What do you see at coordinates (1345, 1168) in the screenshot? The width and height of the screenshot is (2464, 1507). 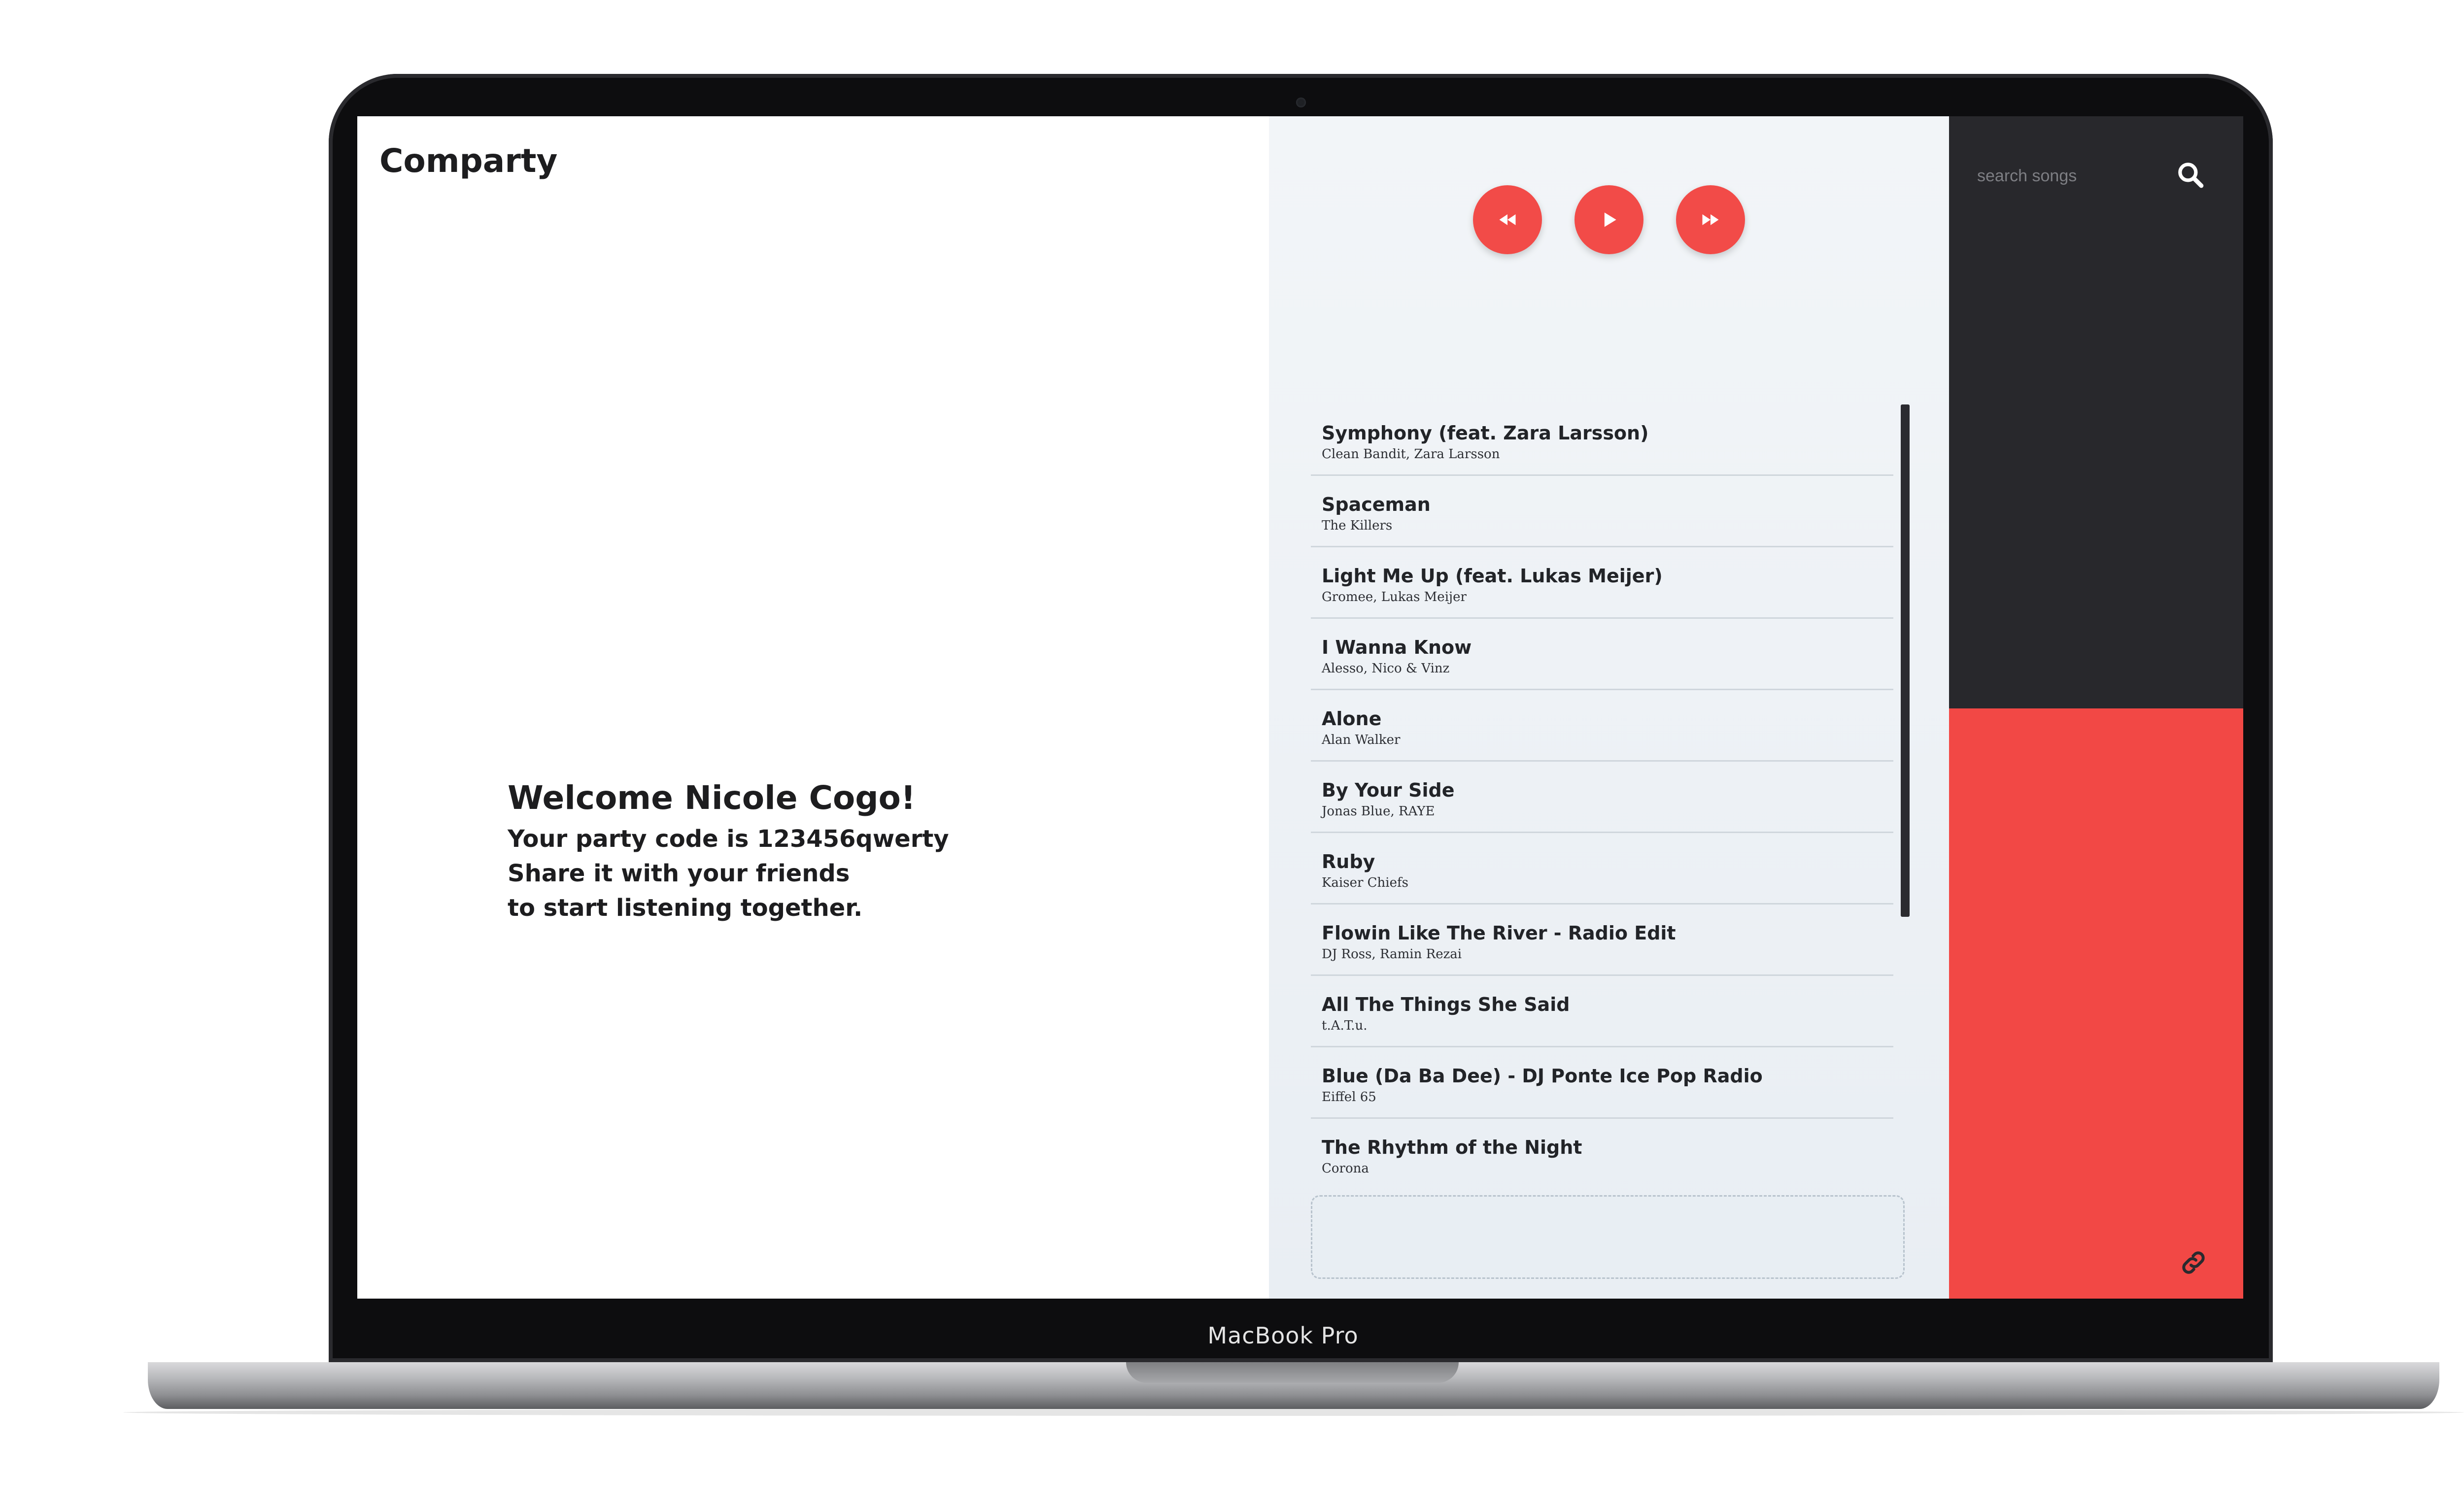 I see `song-artist: Corona` at bounding box center [1345, 1168].